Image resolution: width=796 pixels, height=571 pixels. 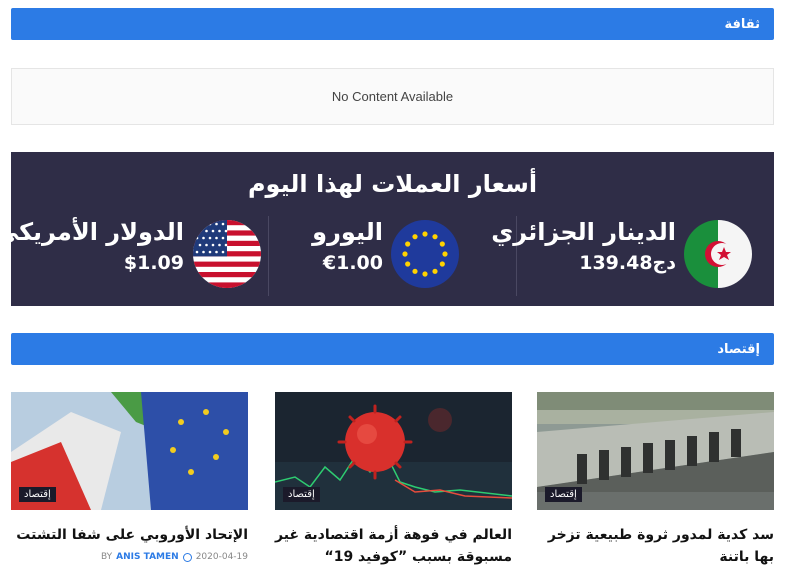 I want to click on section-header-economy: إقتصاد, so click(x=392, y=349).